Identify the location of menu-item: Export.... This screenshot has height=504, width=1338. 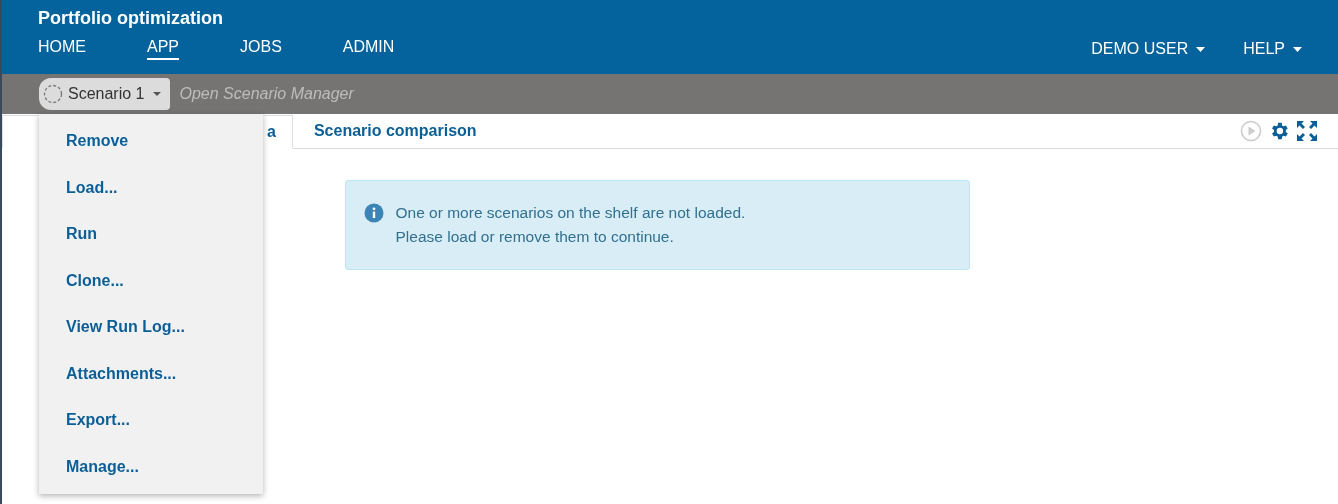
(151, 420).